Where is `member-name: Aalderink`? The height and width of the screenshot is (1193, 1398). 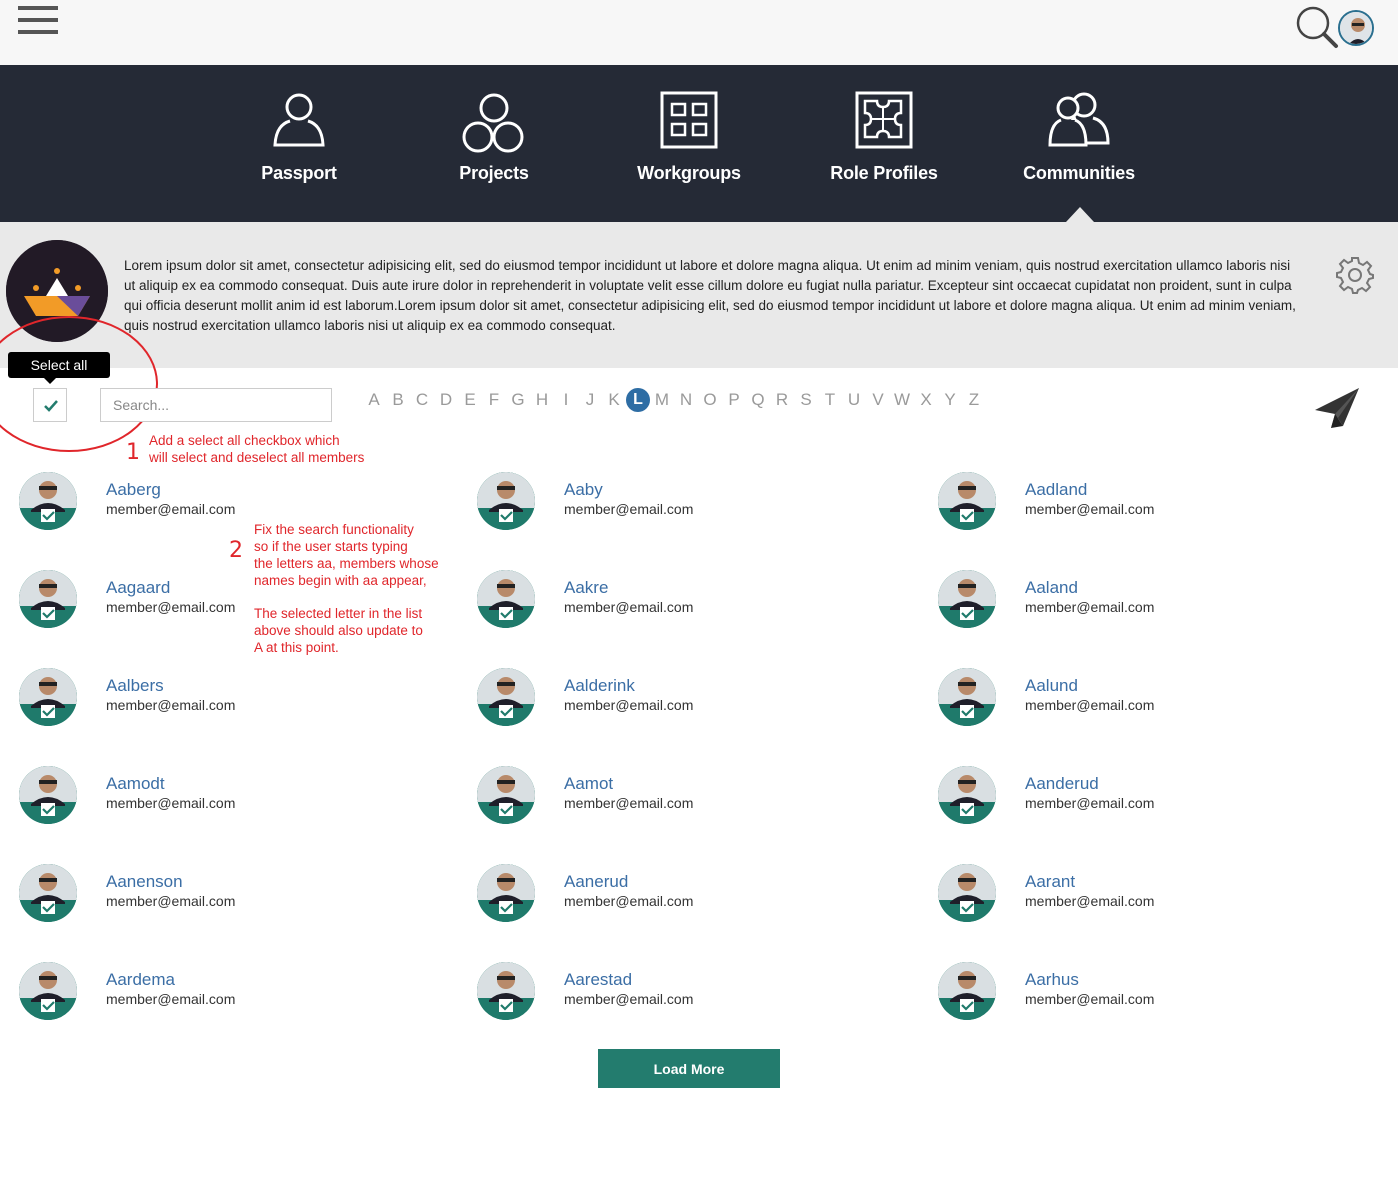 member-name: Aalderink is located at coordinates (599, 686).